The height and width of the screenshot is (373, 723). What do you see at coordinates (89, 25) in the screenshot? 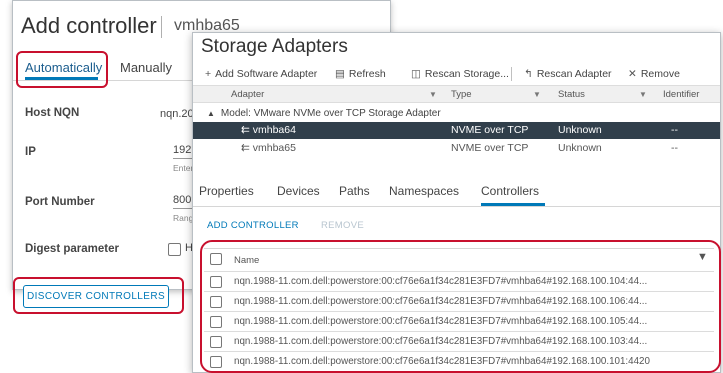
I see `dialog-title: Add controller` at bounding box center [89, 25].